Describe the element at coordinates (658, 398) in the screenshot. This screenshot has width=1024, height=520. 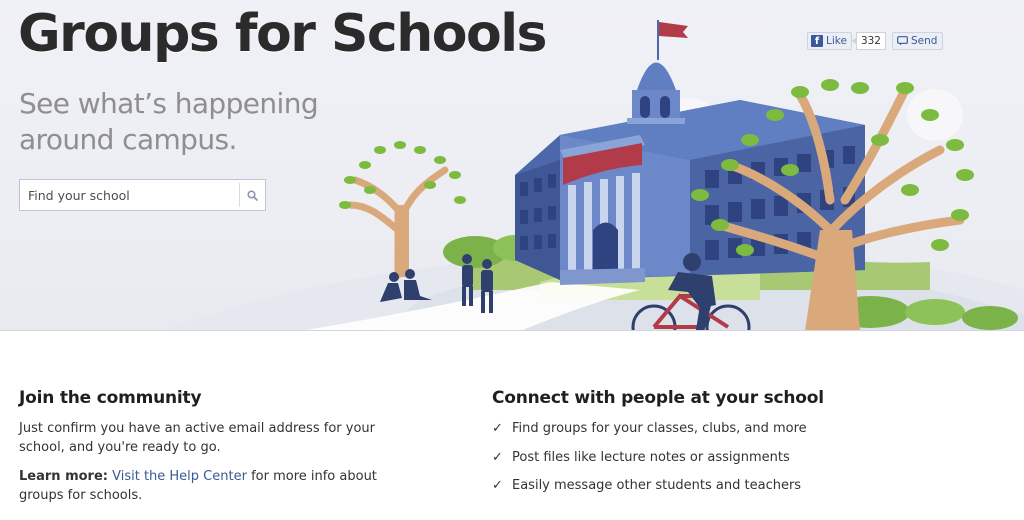
I see `connect-heading: Connect with people at your school` at that location.